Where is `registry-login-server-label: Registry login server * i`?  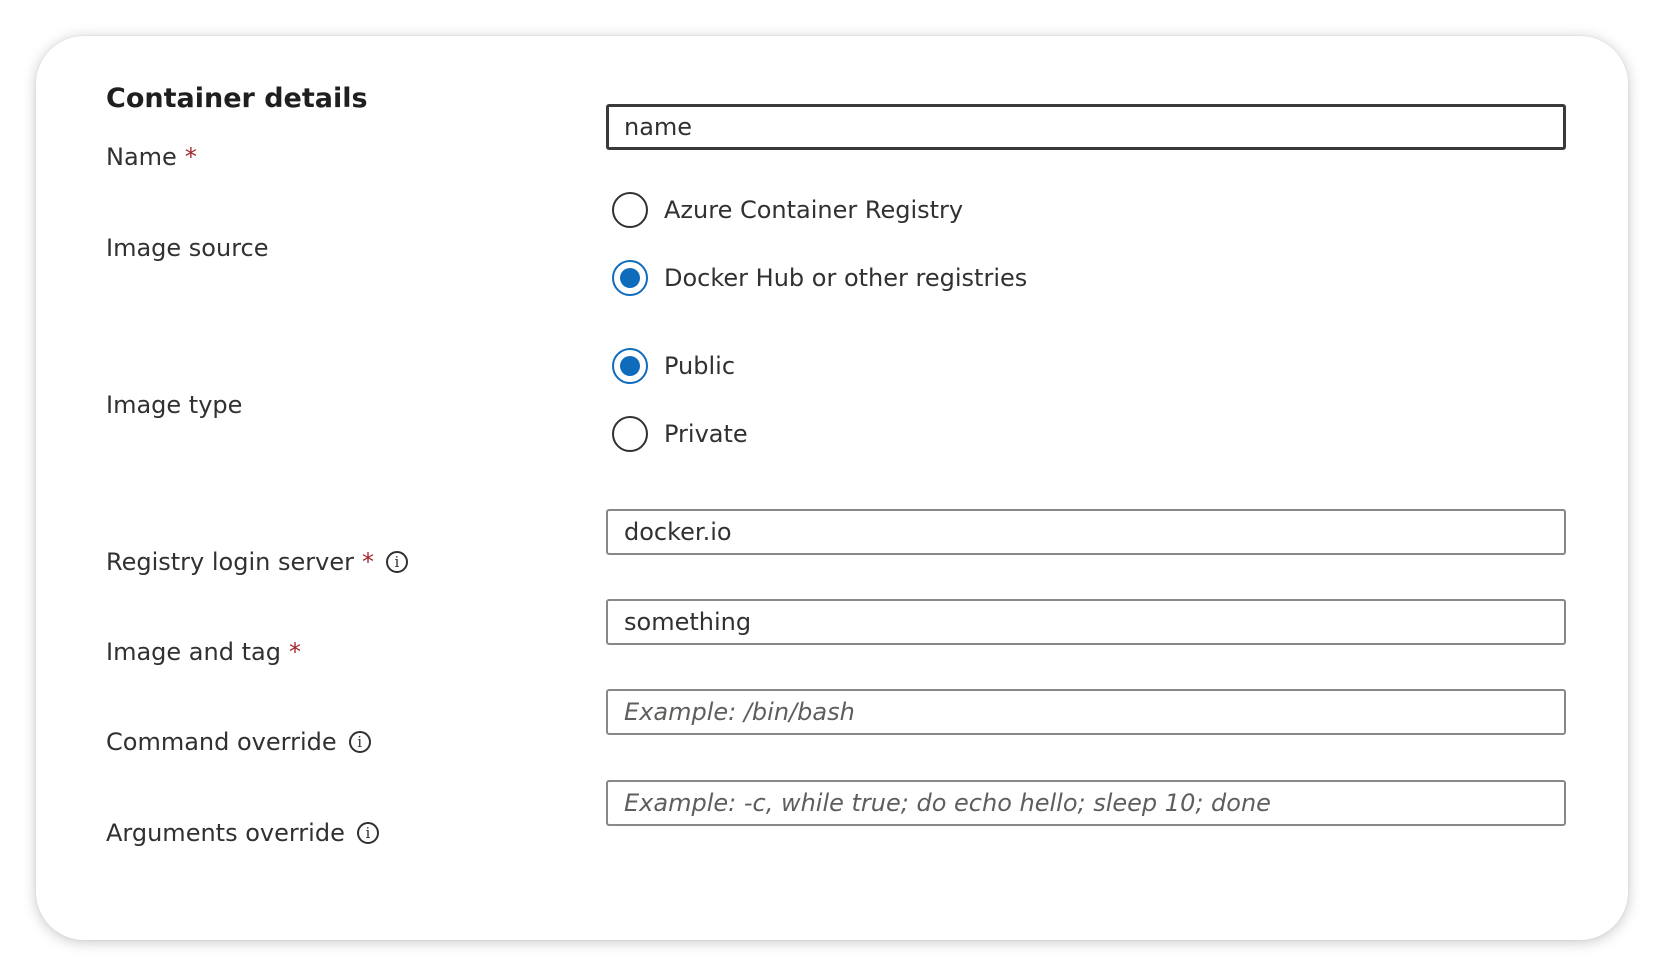
registry-login-server-label: Registry login server * i is located at coordinates (257, 562).